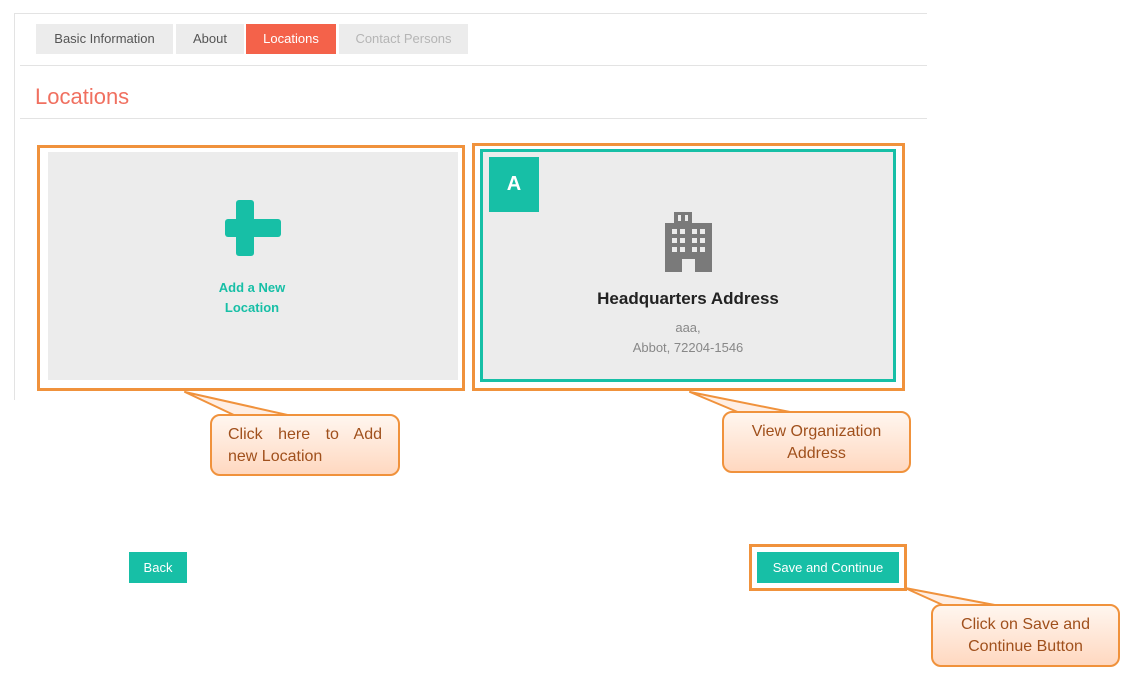 The height and width of the screenshot is (684, 1137). I want to click on callout-save-line2: Continue Button, so click(1025, 646).